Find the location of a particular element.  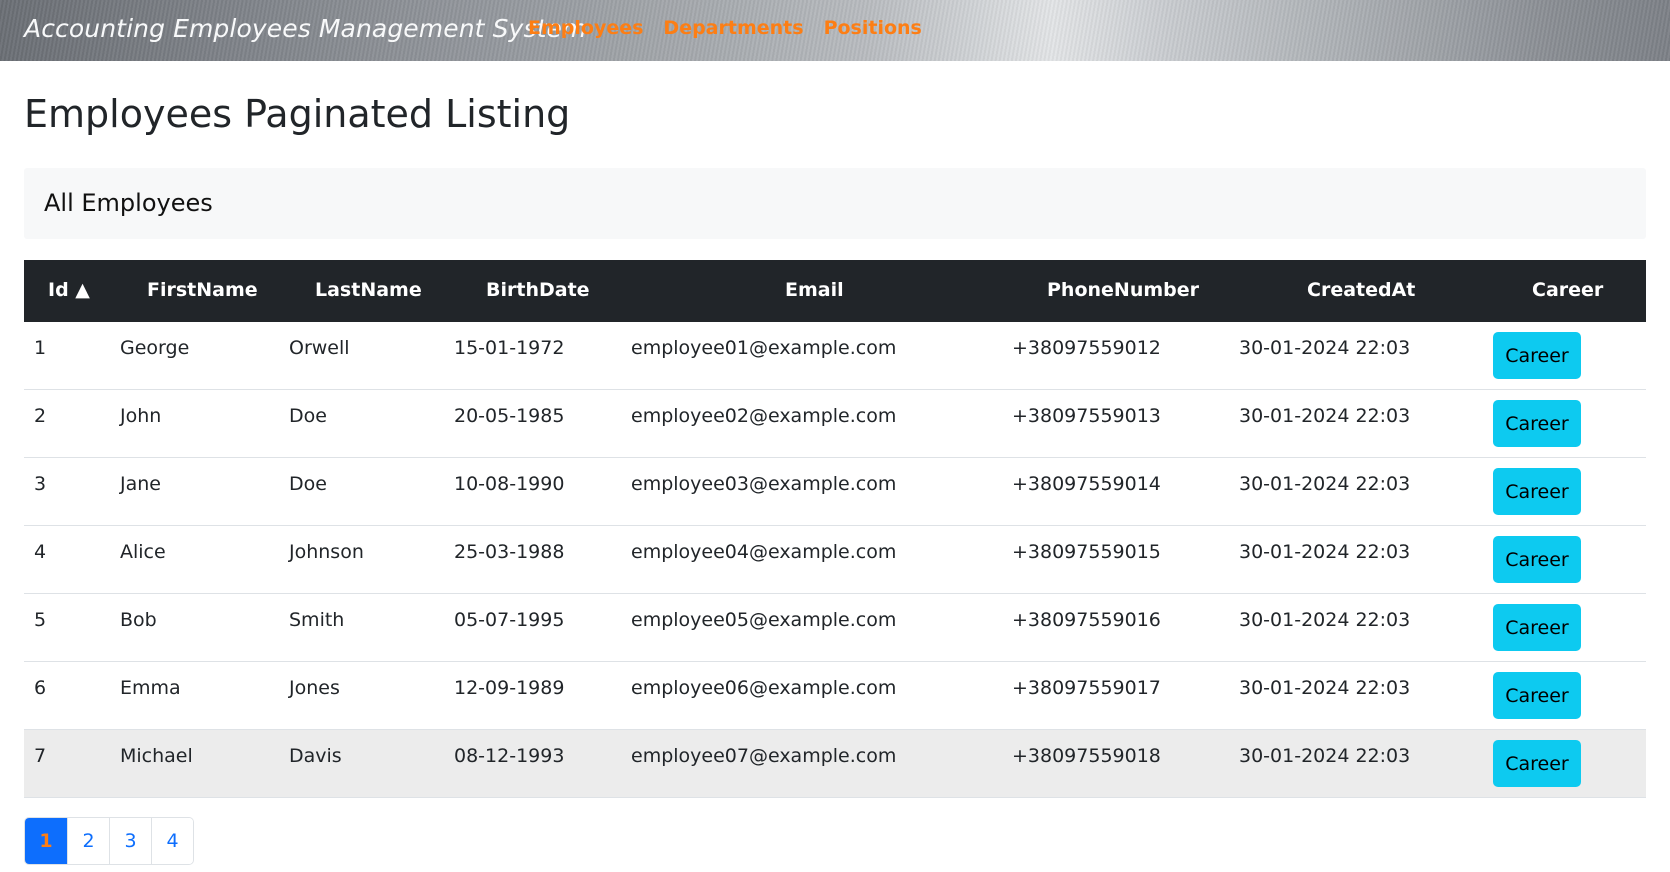

column-header-birthdate: BirthDate is located at coordinates (538, 290).